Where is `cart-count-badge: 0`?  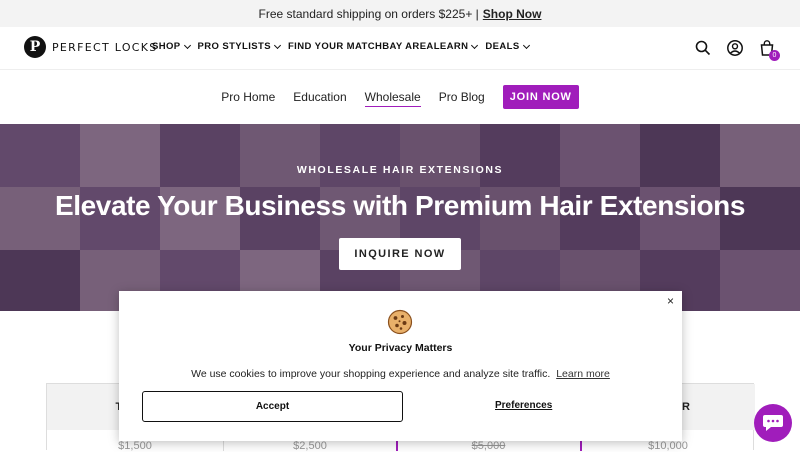 cart-count-badge: 0 is located at coordinates (774, 55).